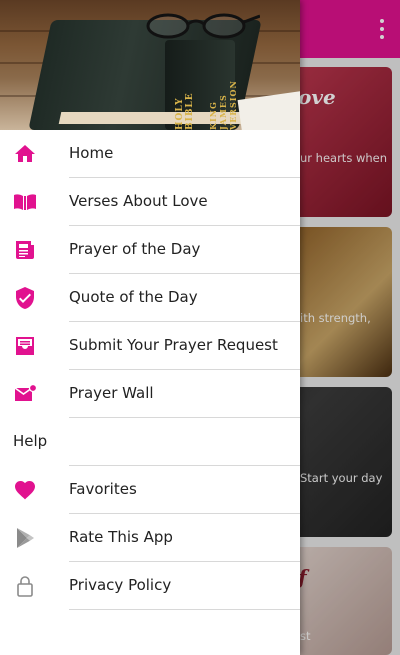 The width and height of the screenshot is (400, 655). I want to click on bible-spine-subtext: KING JAMES VERSION, so click(223, 105).